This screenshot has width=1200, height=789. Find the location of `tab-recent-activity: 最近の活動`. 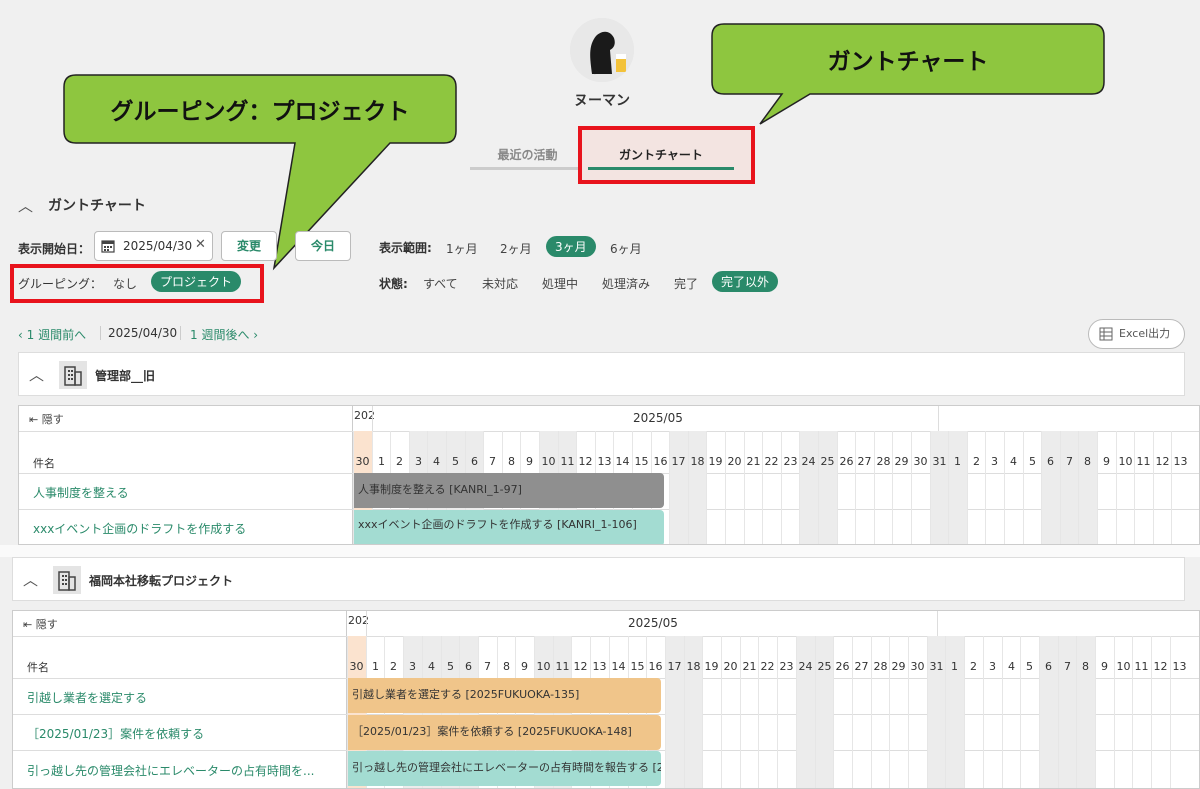

tab-recent-activity: 最近の活動 is located at coordinates (527, 154).